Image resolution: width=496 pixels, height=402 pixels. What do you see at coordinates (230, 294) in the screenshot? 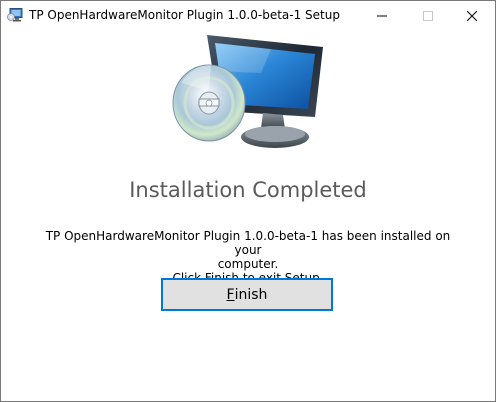
I see `finish-accelerator: F` at bounding box center [230, 294].